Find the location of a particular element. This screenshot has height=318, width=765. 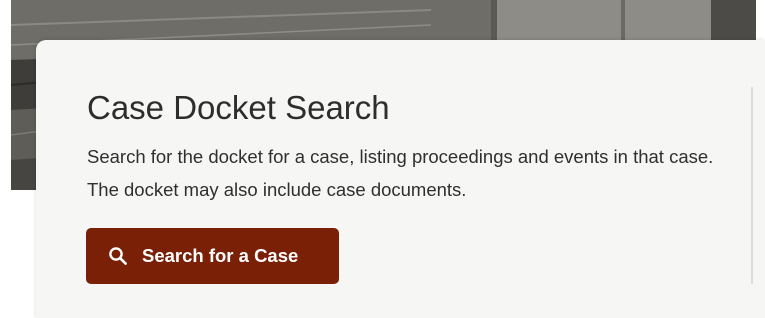

search-for-case-button: Search for a Case is located at coordinates (212, 256).